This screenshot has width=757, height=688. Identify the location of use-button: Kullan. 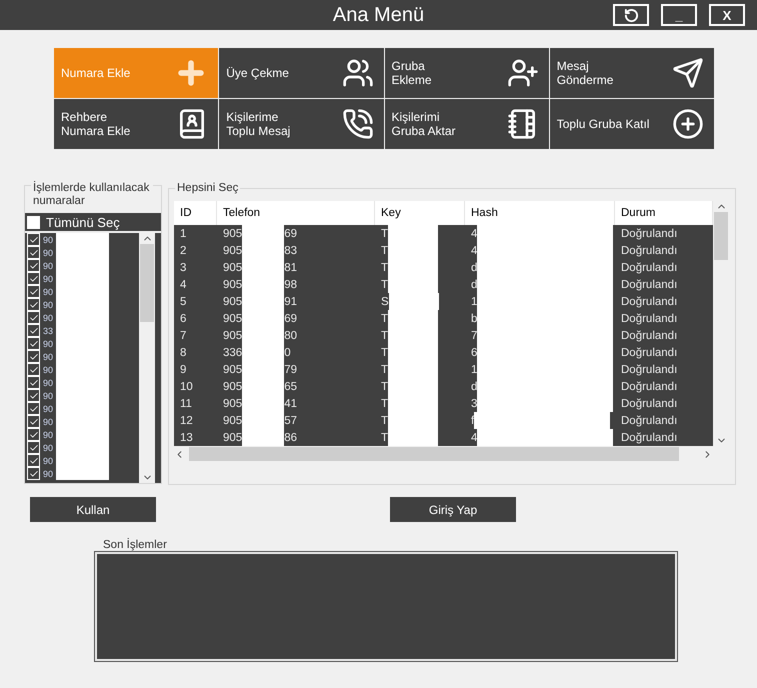
(93, 509).